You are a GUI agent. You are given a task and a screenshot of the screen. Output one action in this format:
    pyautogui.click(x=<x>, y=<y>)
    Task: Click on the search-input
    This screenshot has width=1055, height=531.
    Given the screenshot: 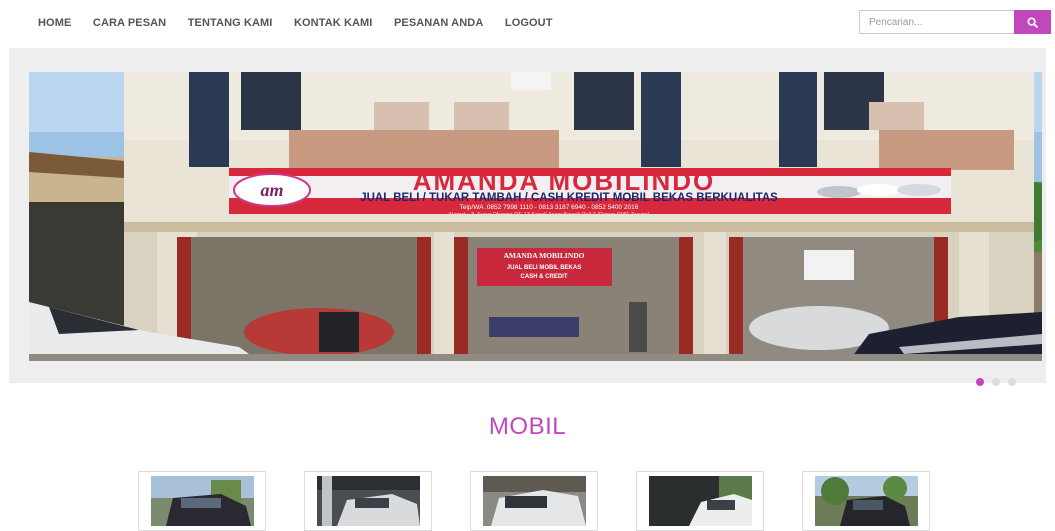 What is the action you would take?
    pyautogui.click(x=936, y=22)
    